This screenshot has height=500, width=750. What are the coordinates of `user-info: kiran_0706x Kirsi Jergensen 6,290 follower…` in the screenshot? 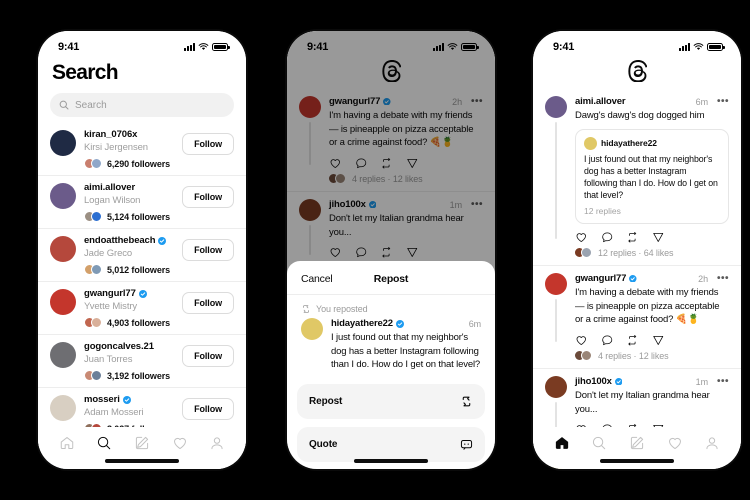 It's located at (129, 149).